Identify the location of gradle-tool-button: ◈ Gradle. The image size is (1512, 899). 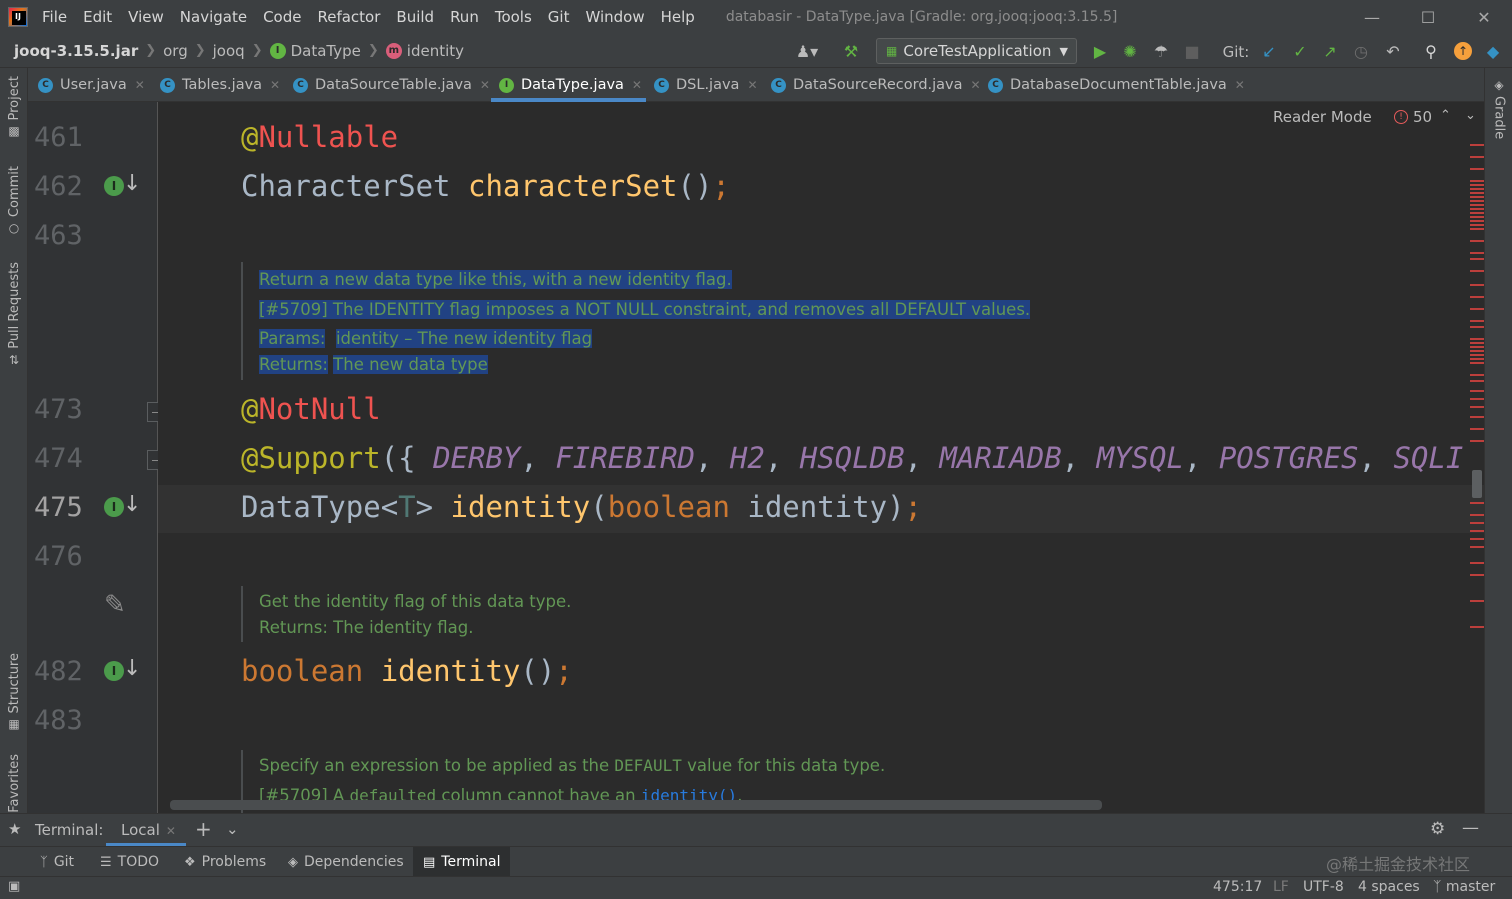
(1499, 108).